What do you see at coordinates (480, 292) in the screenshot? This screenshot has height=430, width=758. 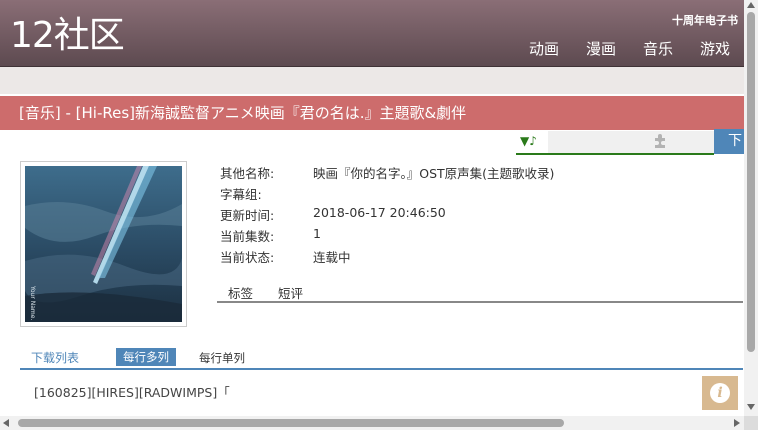 I see `detail-tabs: 标签 短评` at bounding box center [480, 292].